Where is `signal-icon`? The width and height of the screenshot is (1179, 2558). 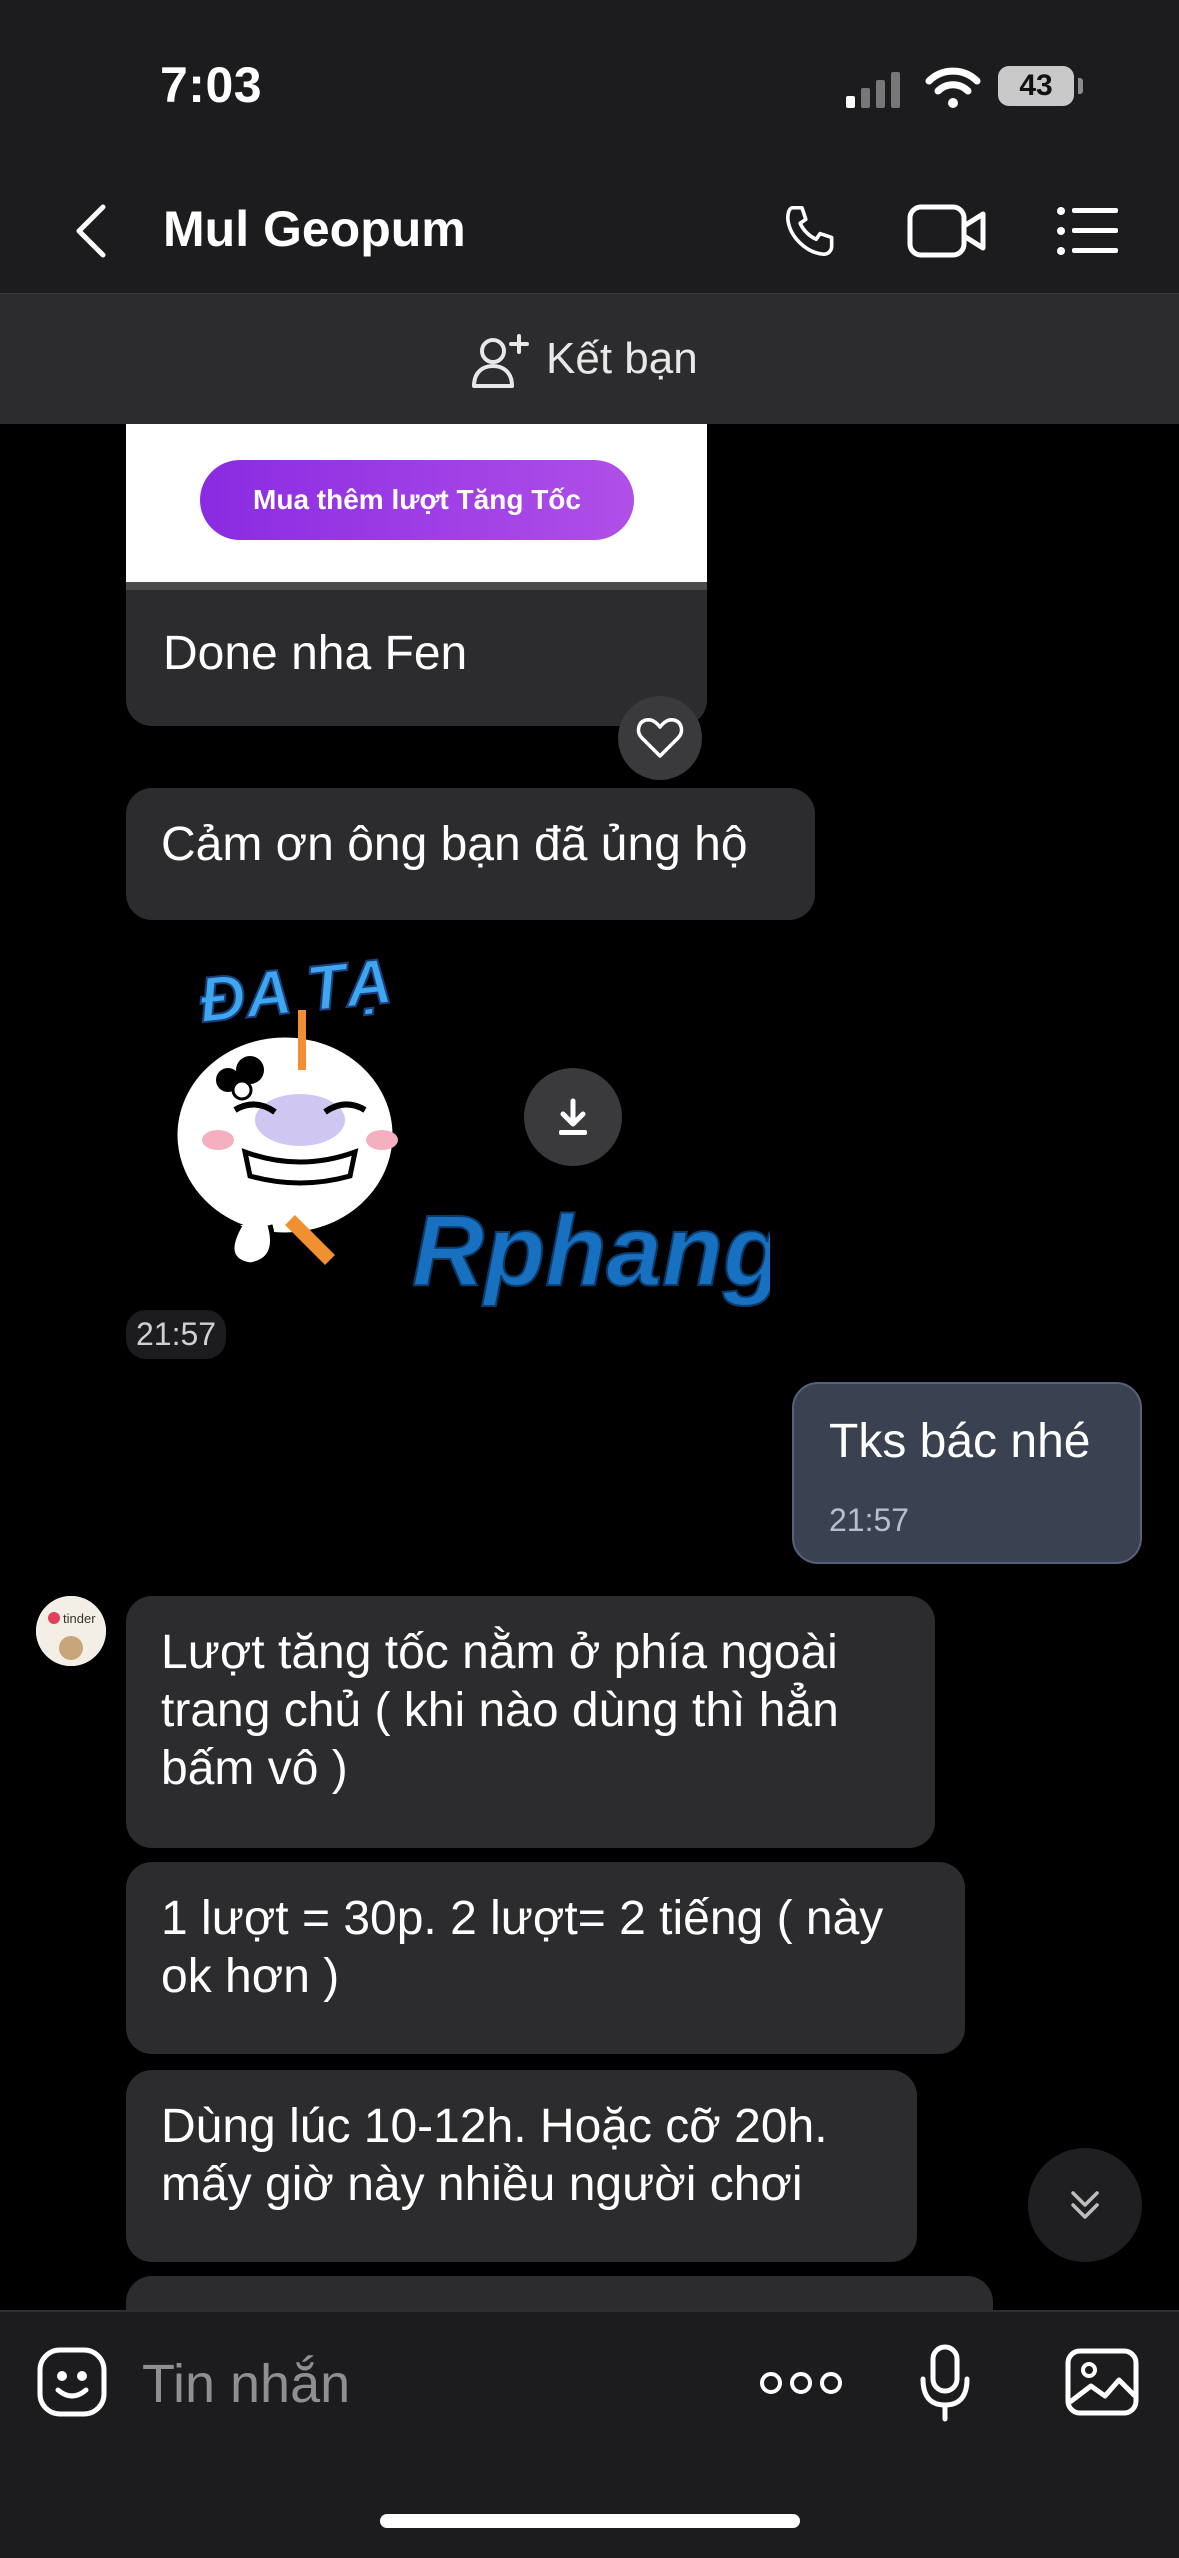 signal-icon is located at coordinates (875, 89).